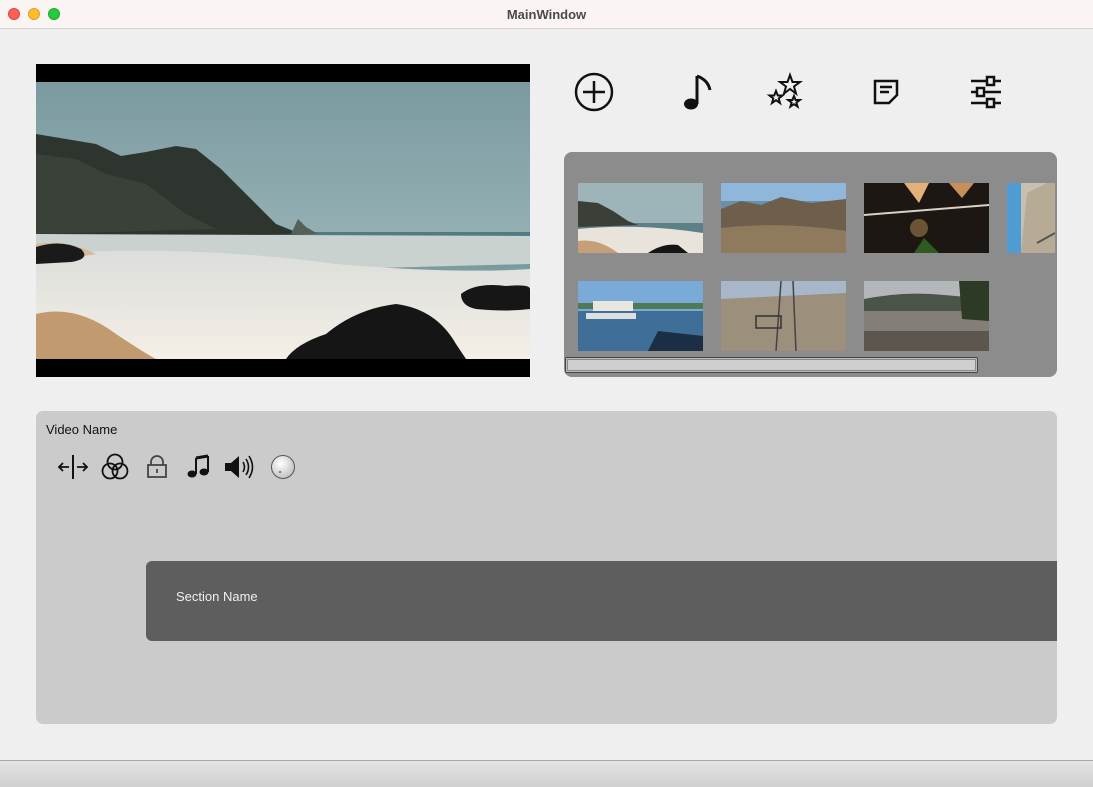 The width and height of the screenshot is (1093, 787). I want to click on music-button, so click(696, 94).